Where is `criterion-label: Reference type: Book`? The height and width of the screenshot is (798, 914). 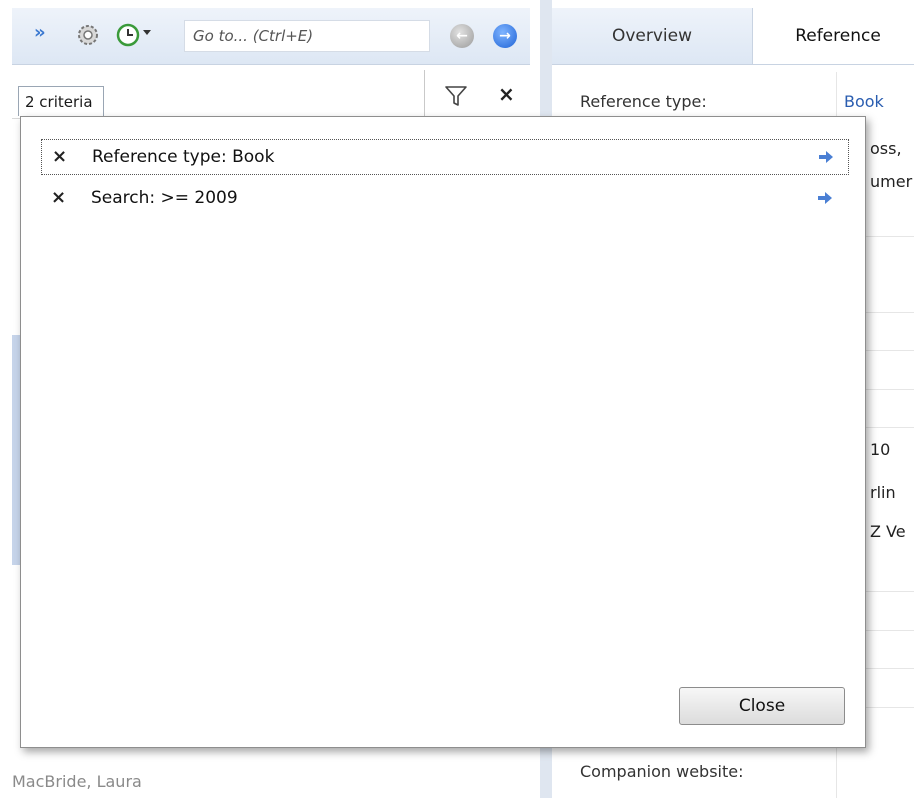
criterion-label: Reference type: Book is located at coordinates (183, 157).